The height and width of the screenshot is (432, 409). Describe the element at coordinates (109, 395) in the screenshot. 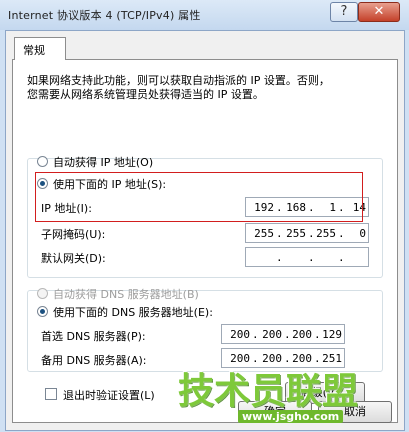

I see `validate-on-exit-label: 退出时验证设置(L)` at that location.